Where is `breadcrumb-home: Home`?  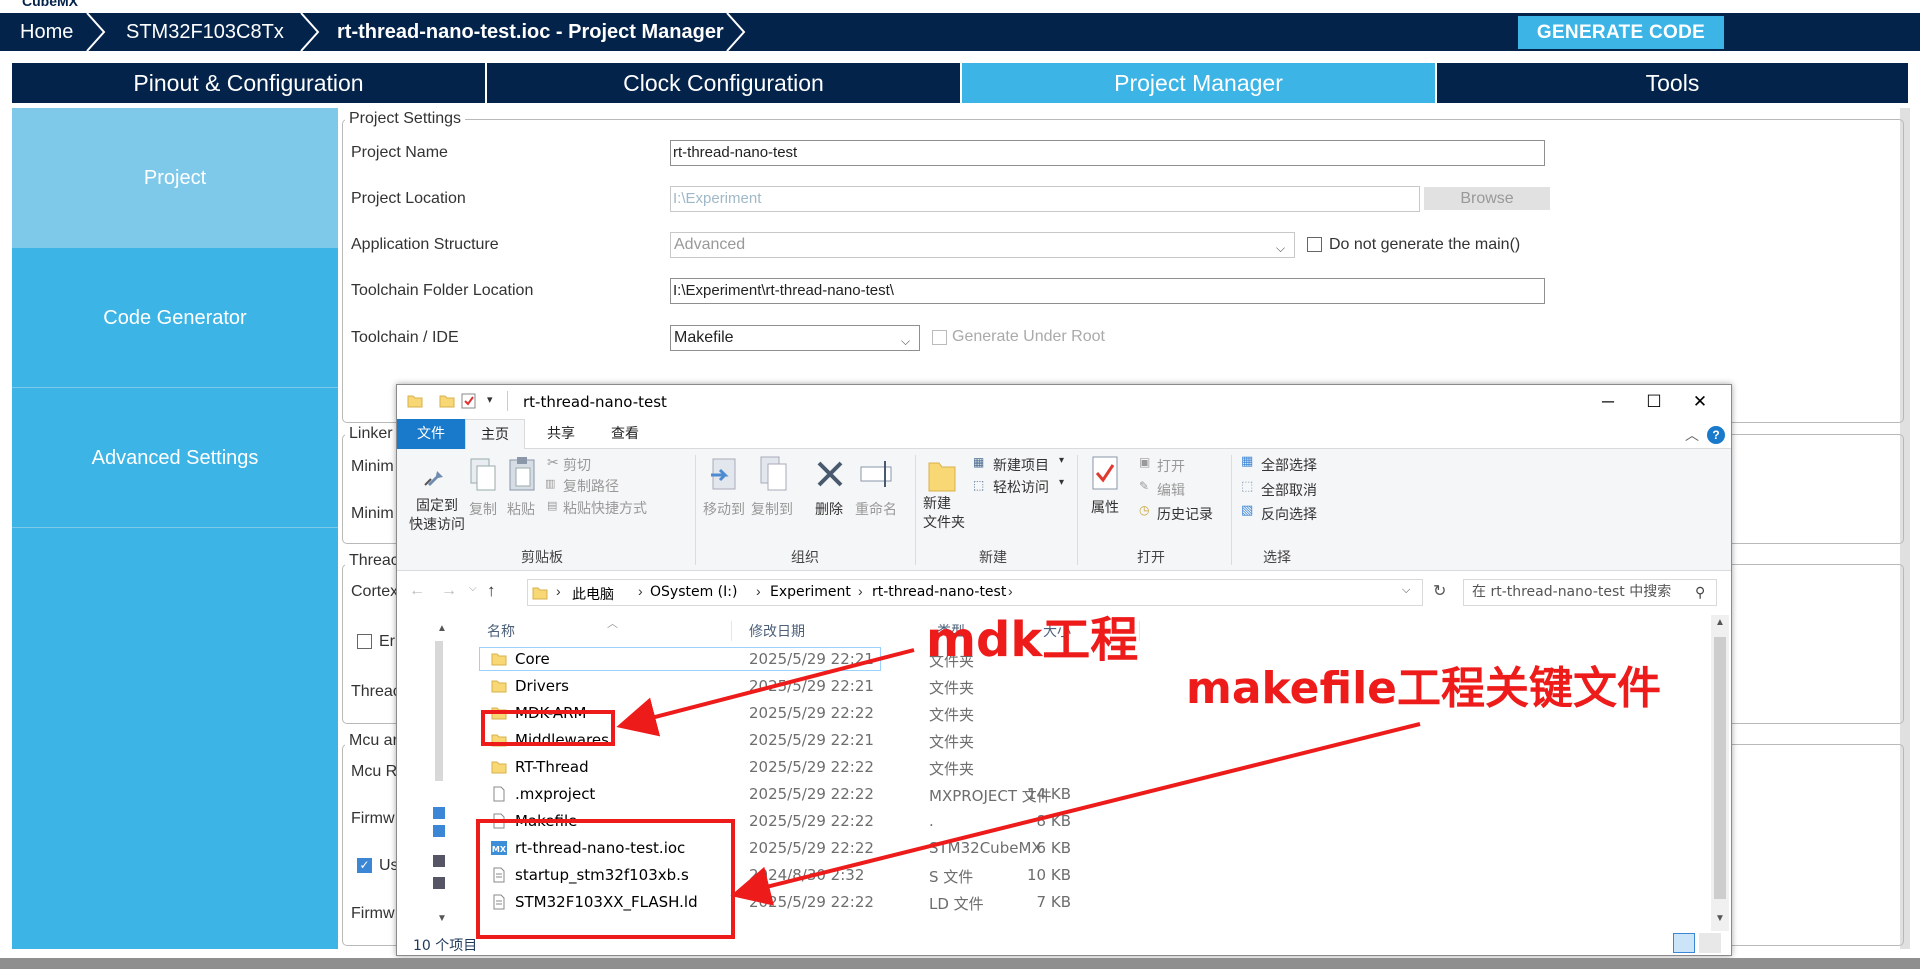 breadcrumb-home: Home is located at coordinates (46, 32).